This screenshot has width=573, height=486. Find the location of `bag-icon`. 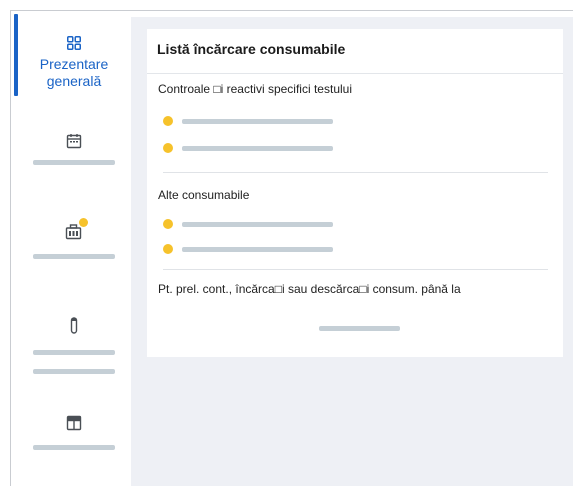

bag-icon is located at coordinates (76, 229).